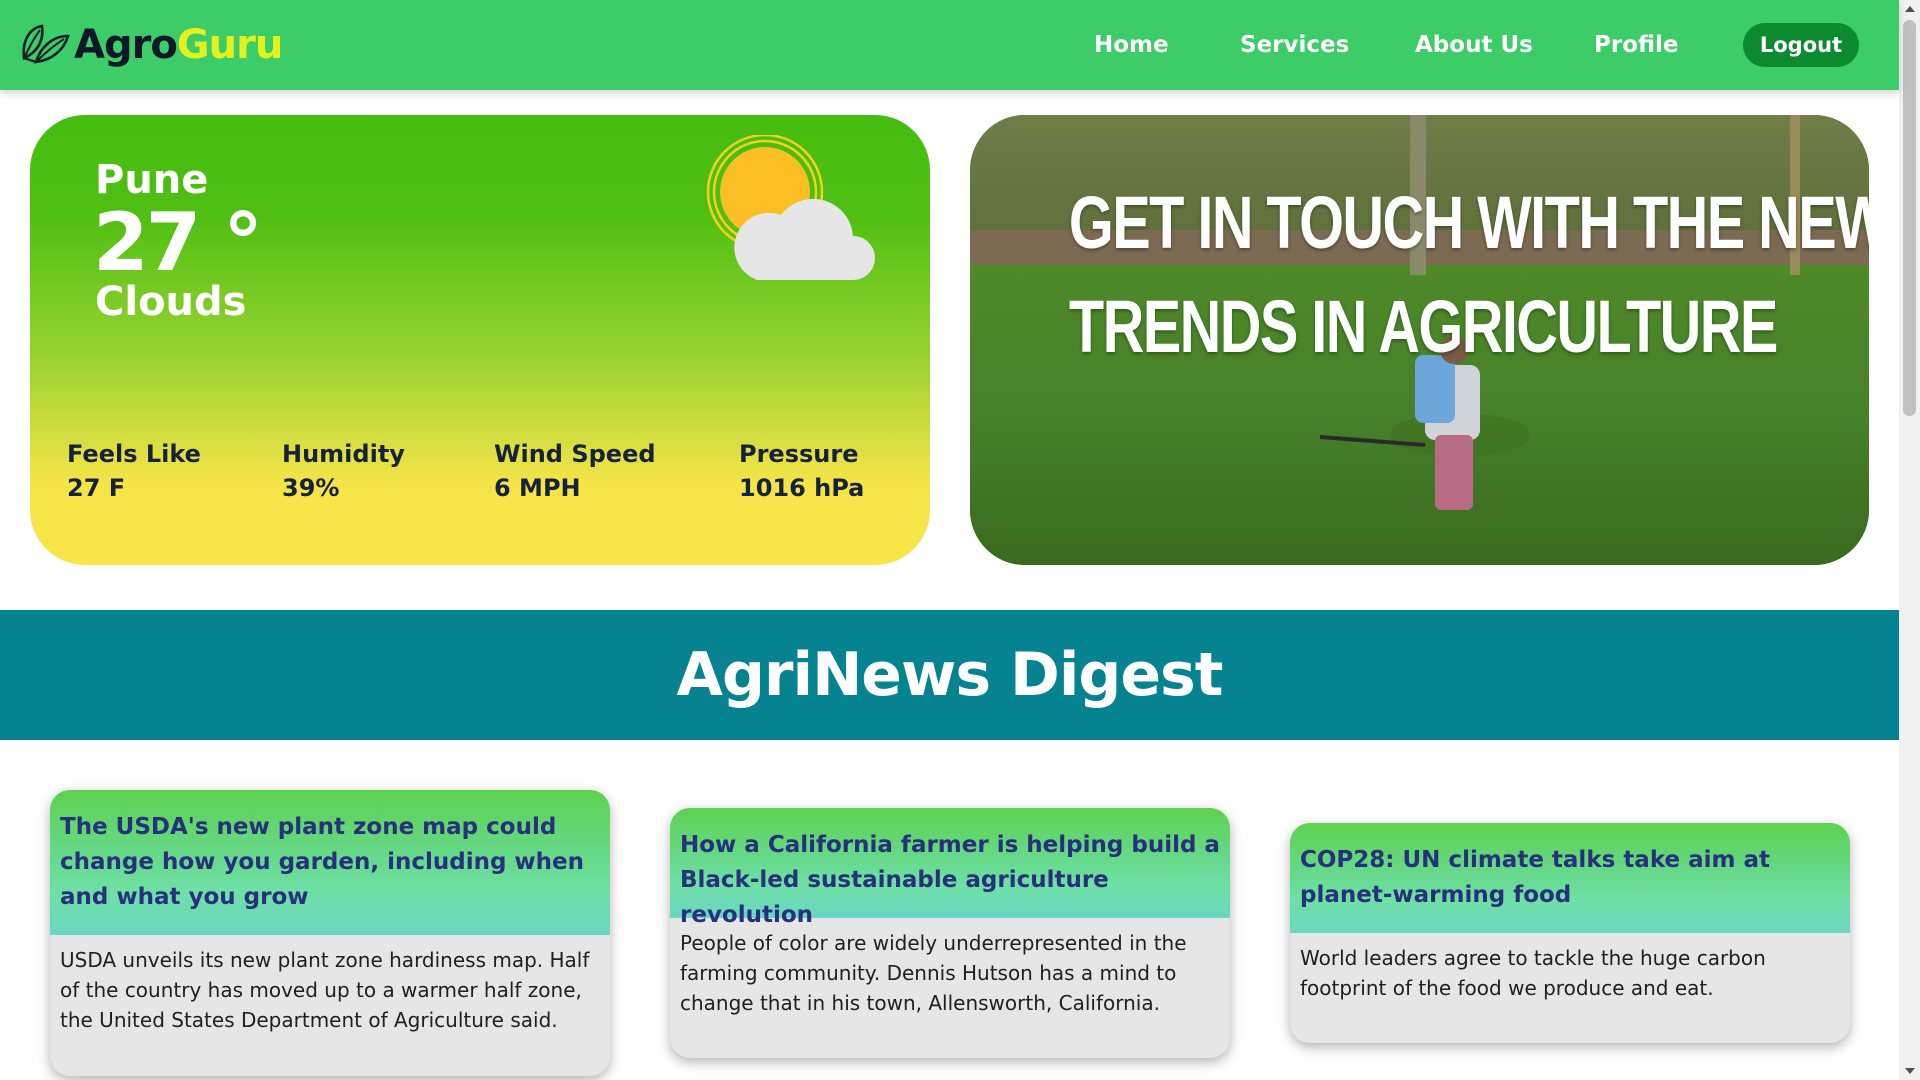 The width and height of the screenshot is (1920, 1080). What do you see at coordinates (46, 44) in the screenshot?
I see `leaf-logo-icon` at bounding box center [46, 44].